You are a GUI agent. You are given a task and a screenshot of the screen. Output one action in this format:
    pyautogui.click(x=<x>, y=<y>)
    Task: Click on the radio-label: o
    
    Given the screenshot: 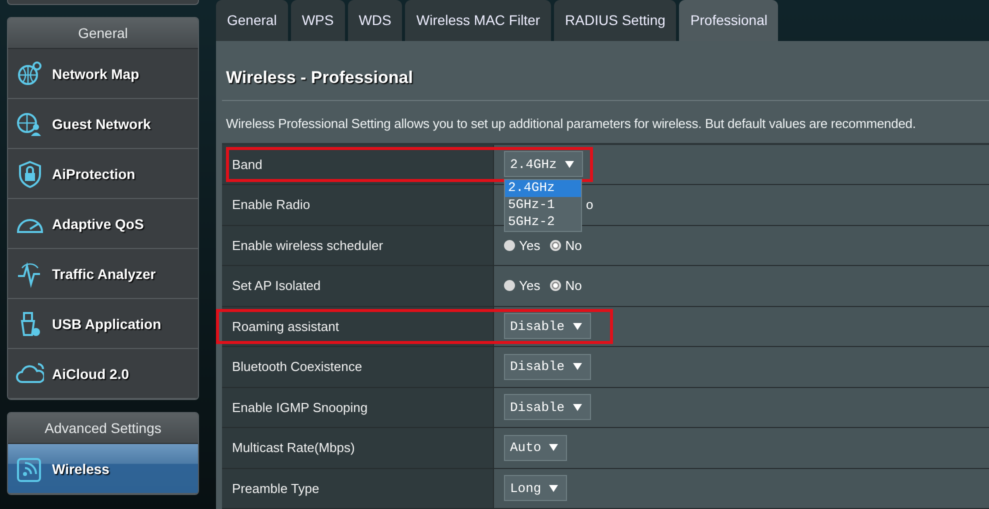 What is the action you would take?
    pyautogui.click(x=590, y=204)
    